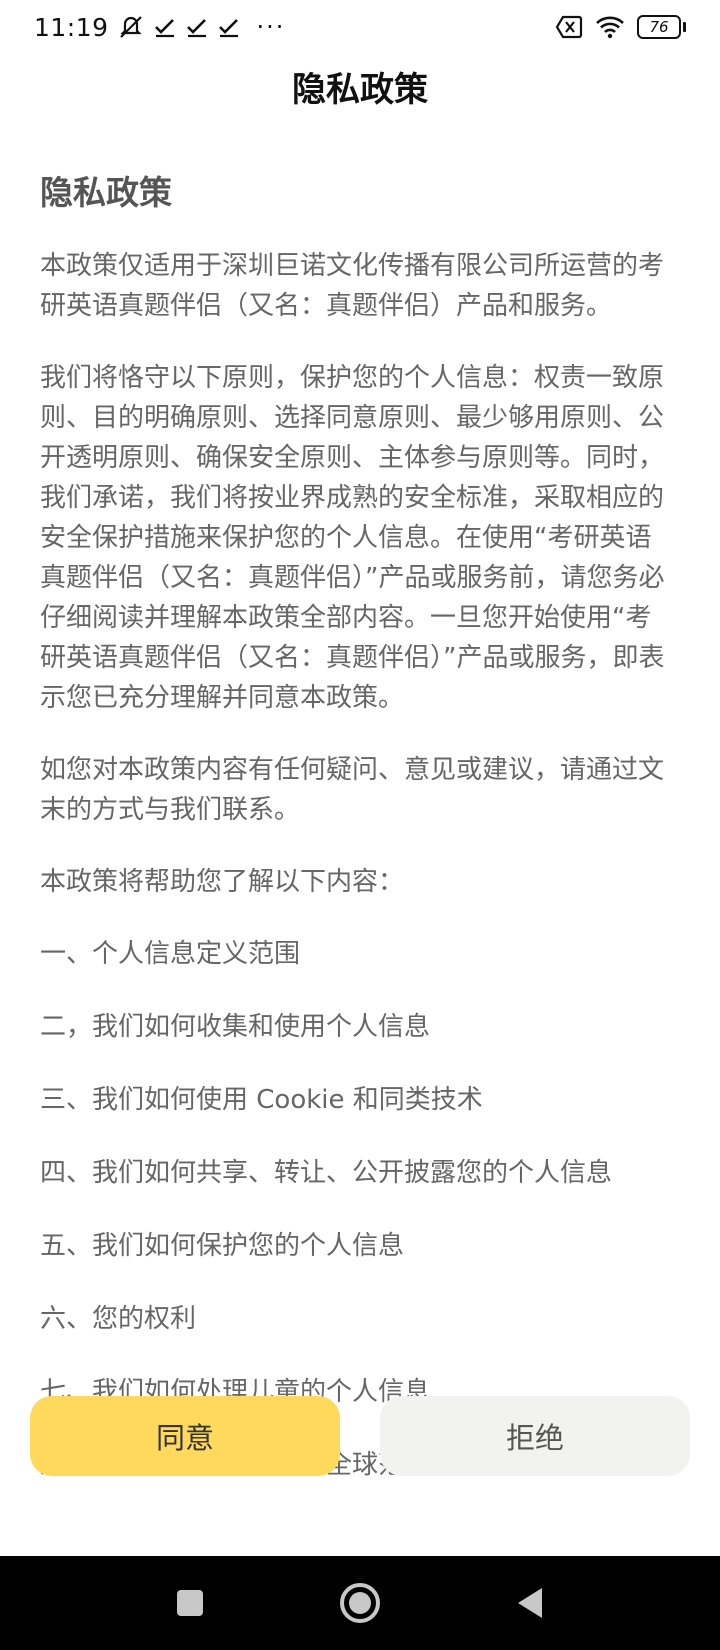 This screenshot has height=1650, width=720. I want to click on back-button, so click(530, 1603).